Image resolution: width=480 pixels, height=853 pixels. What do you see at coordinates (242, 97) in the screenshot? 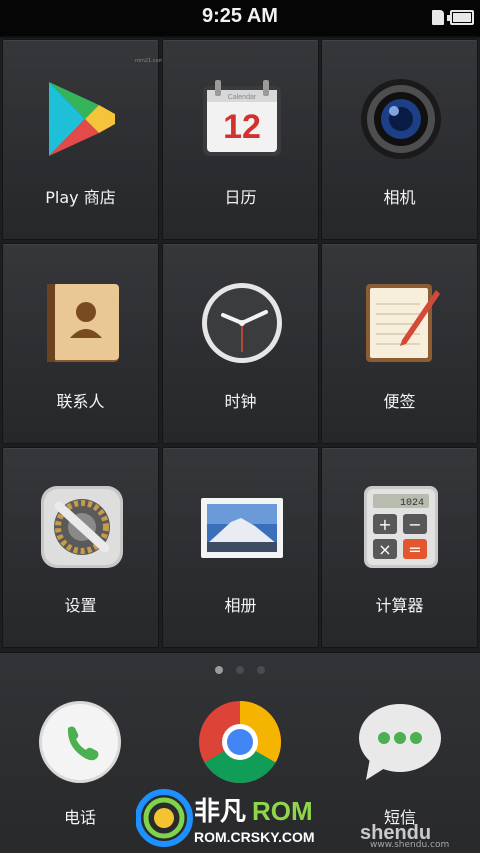
I see `calendar-header-text: Calendar` at bounding box center [242, 97].